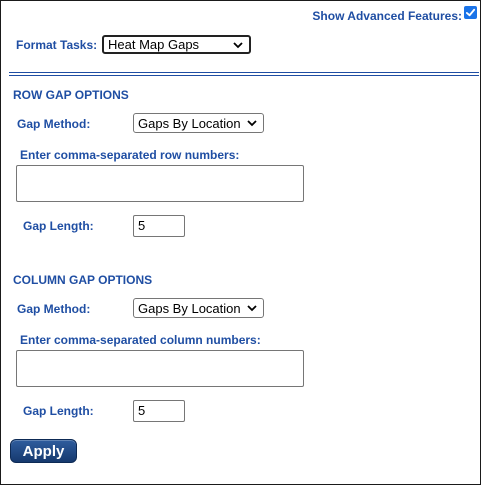 The width and height of the screenshot is (481, 485). What do you see at coordinates (189, 123) in the screenshot?
I see `row-gap-method-value: Gaps By Location` at bounding box center [189, 123].